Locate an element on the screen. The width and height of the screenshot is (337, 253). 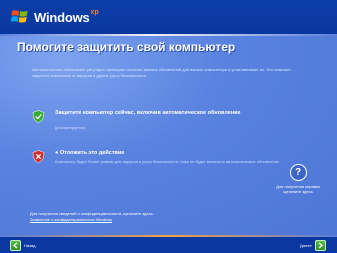
top-band: Windows xp is located at coordinates (168, 17).